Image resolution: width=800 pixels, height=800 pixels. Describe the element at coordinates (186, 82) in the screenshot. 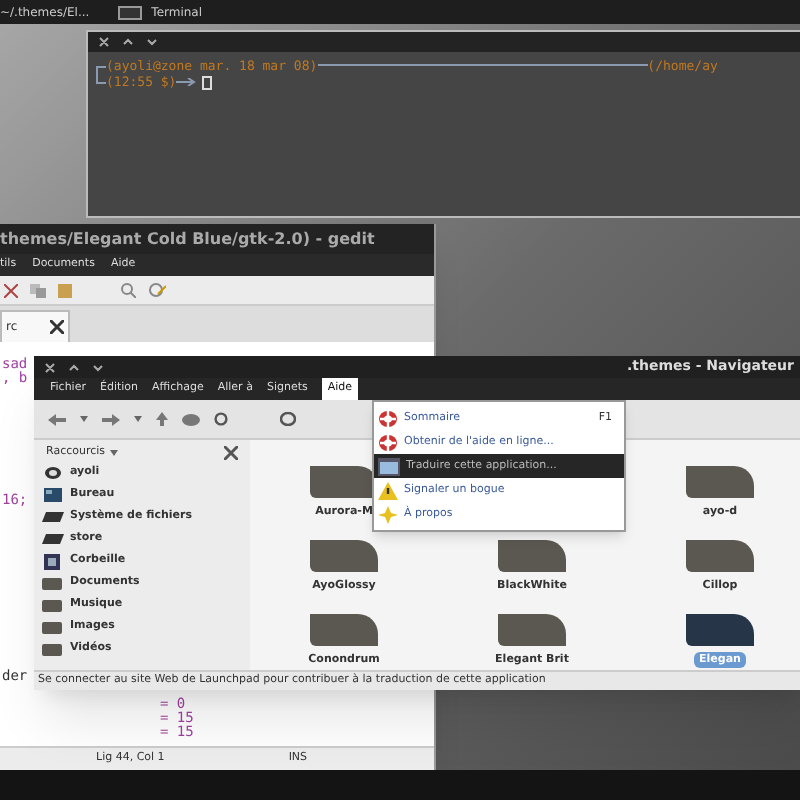

I see `prompt-arrow-icon` at that location.